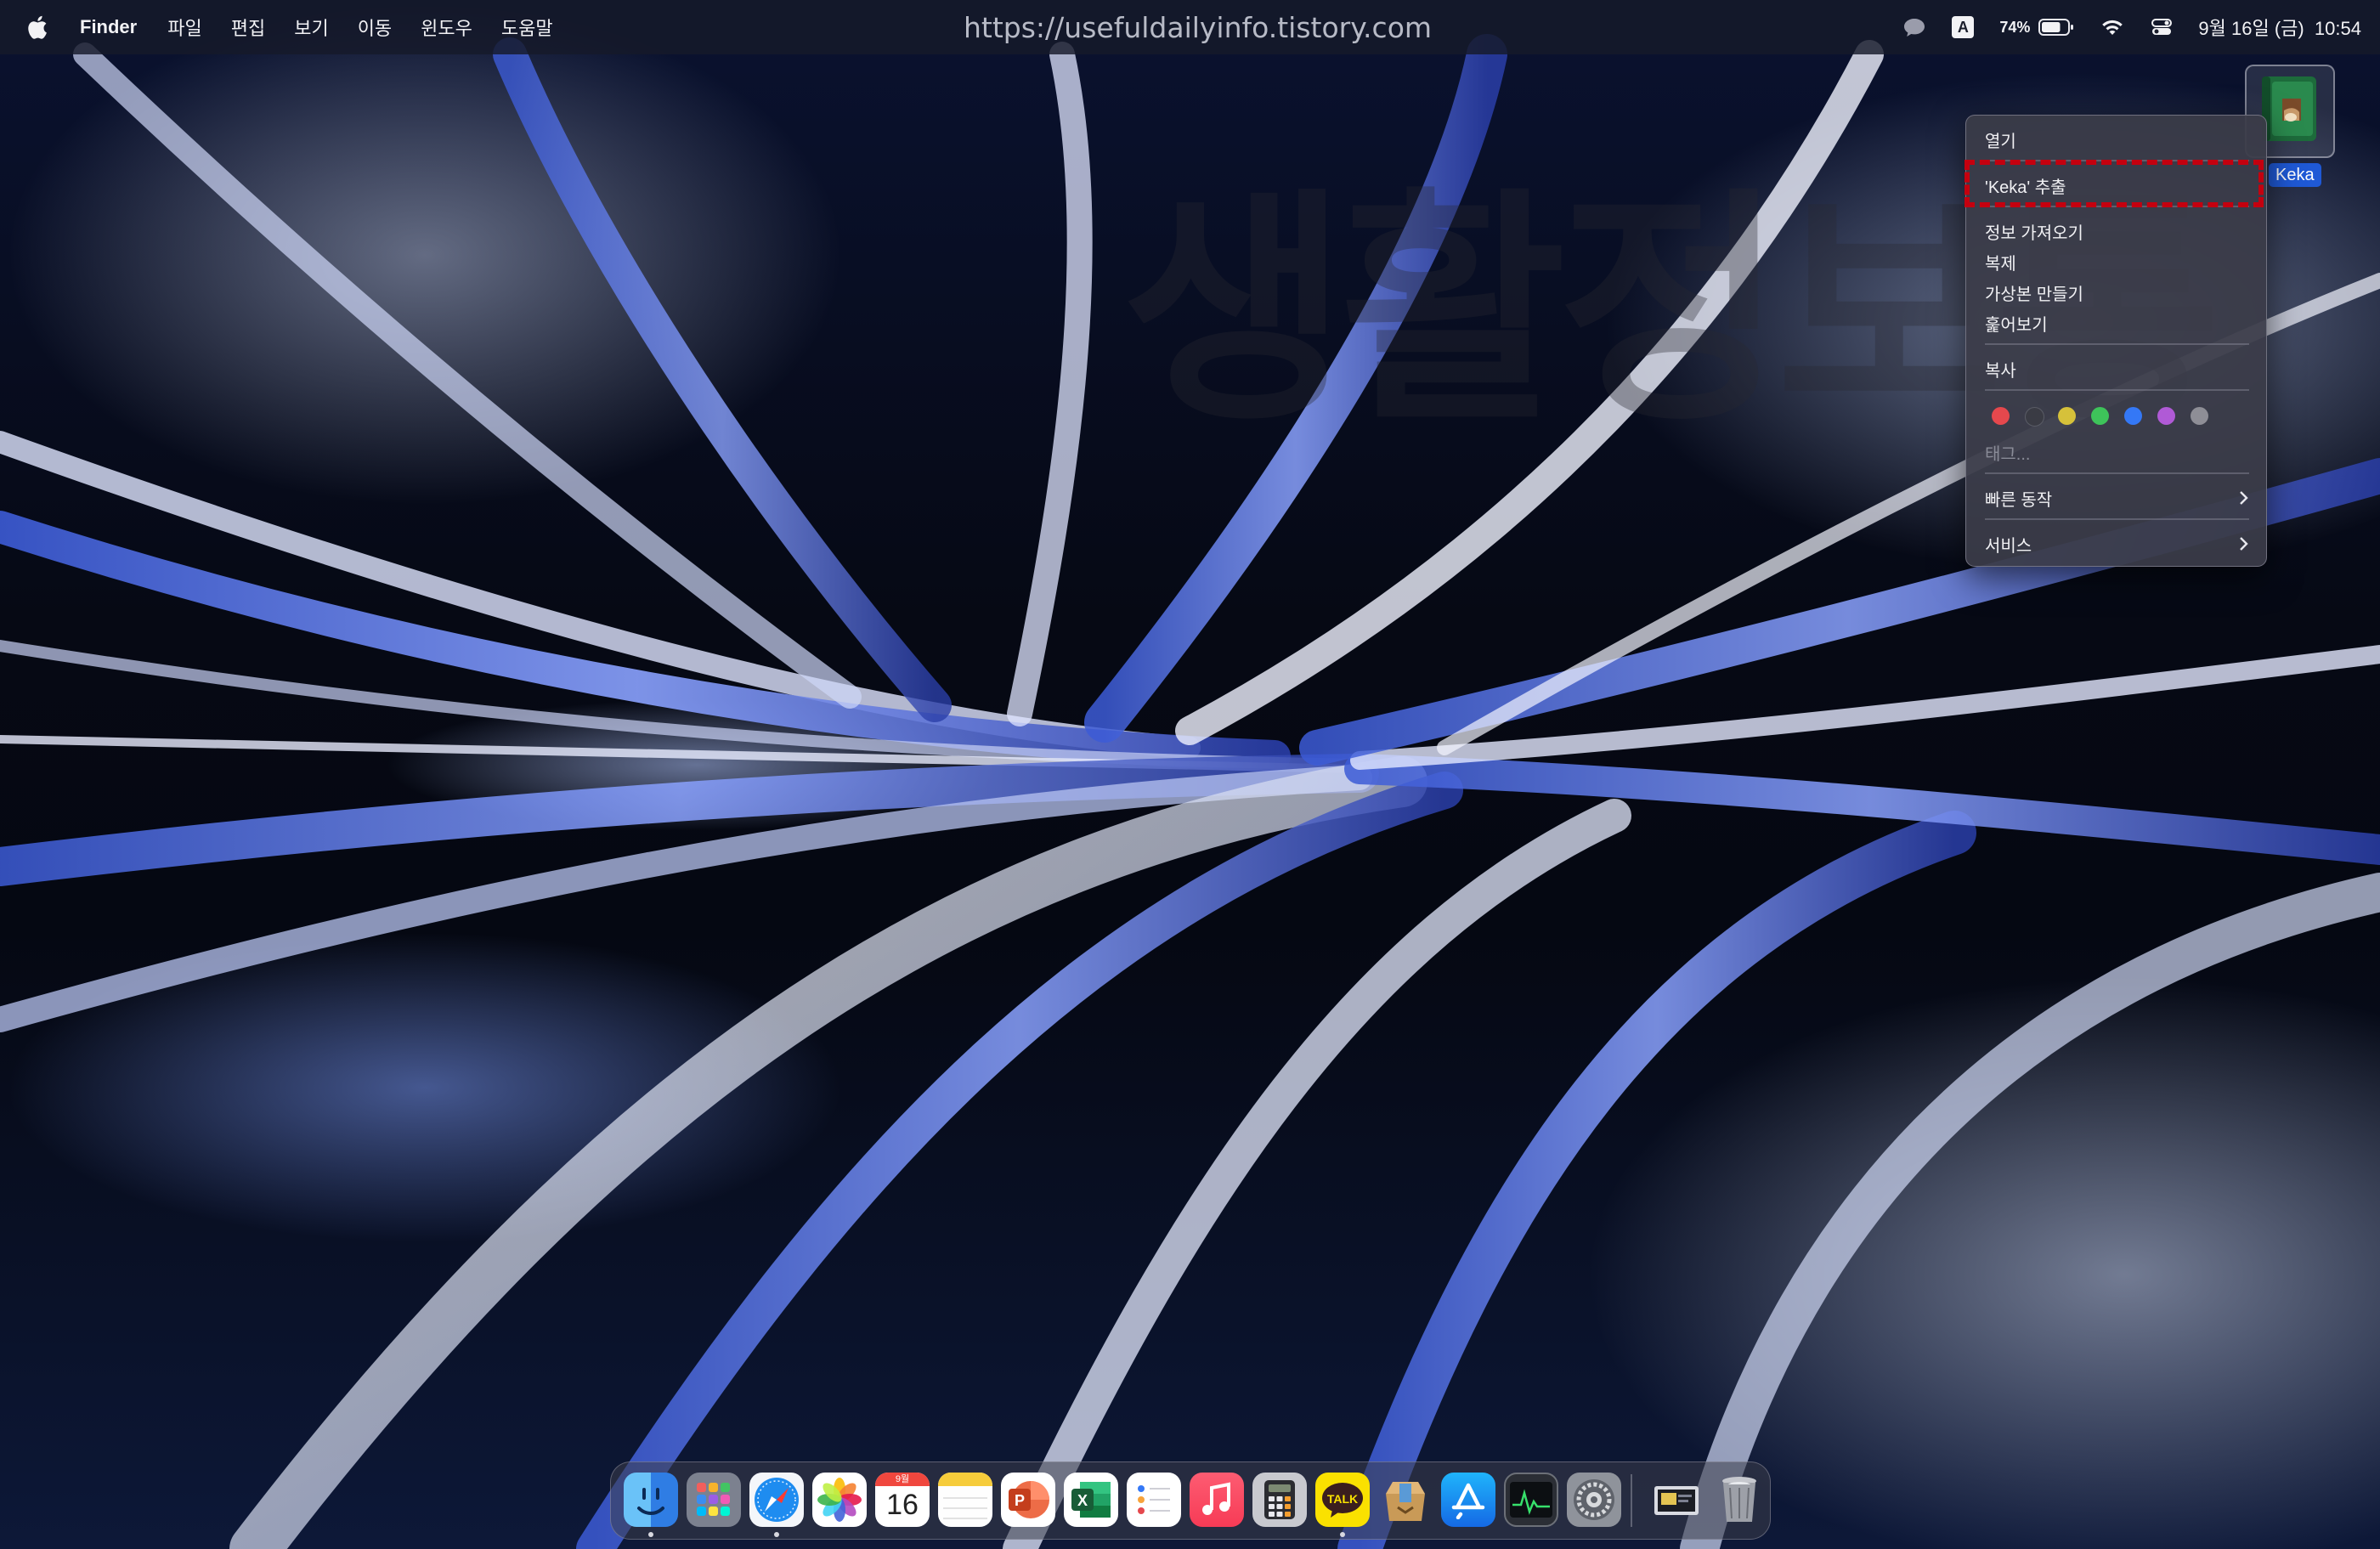 This screenshot has width=2380, height=1549. I want to click on dock-reminders-icon, so click(1154, 1500).